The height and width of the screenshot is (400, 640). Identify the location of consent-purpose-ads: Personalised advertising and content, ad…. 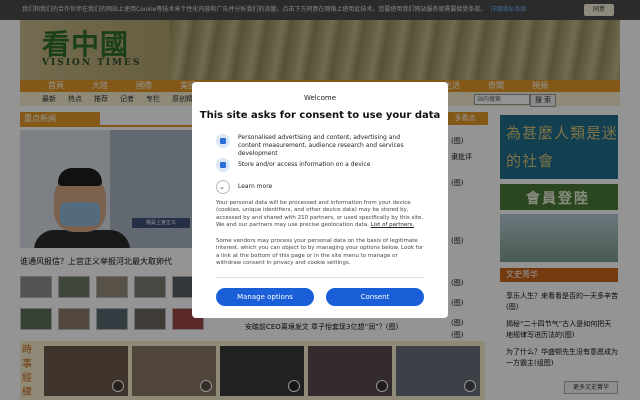
(320, 145).